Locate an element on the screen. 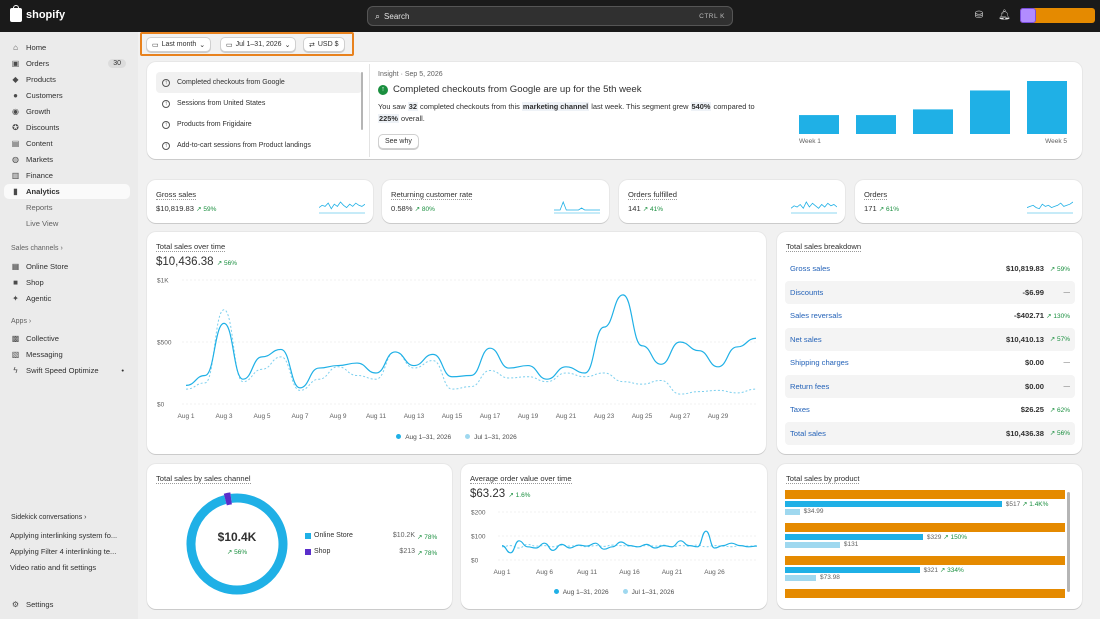 Image resolution: width=1100 pixels, height=619 pixels. sidebar-item-collective: ▩ Collective is located at coordinates (67, 338).